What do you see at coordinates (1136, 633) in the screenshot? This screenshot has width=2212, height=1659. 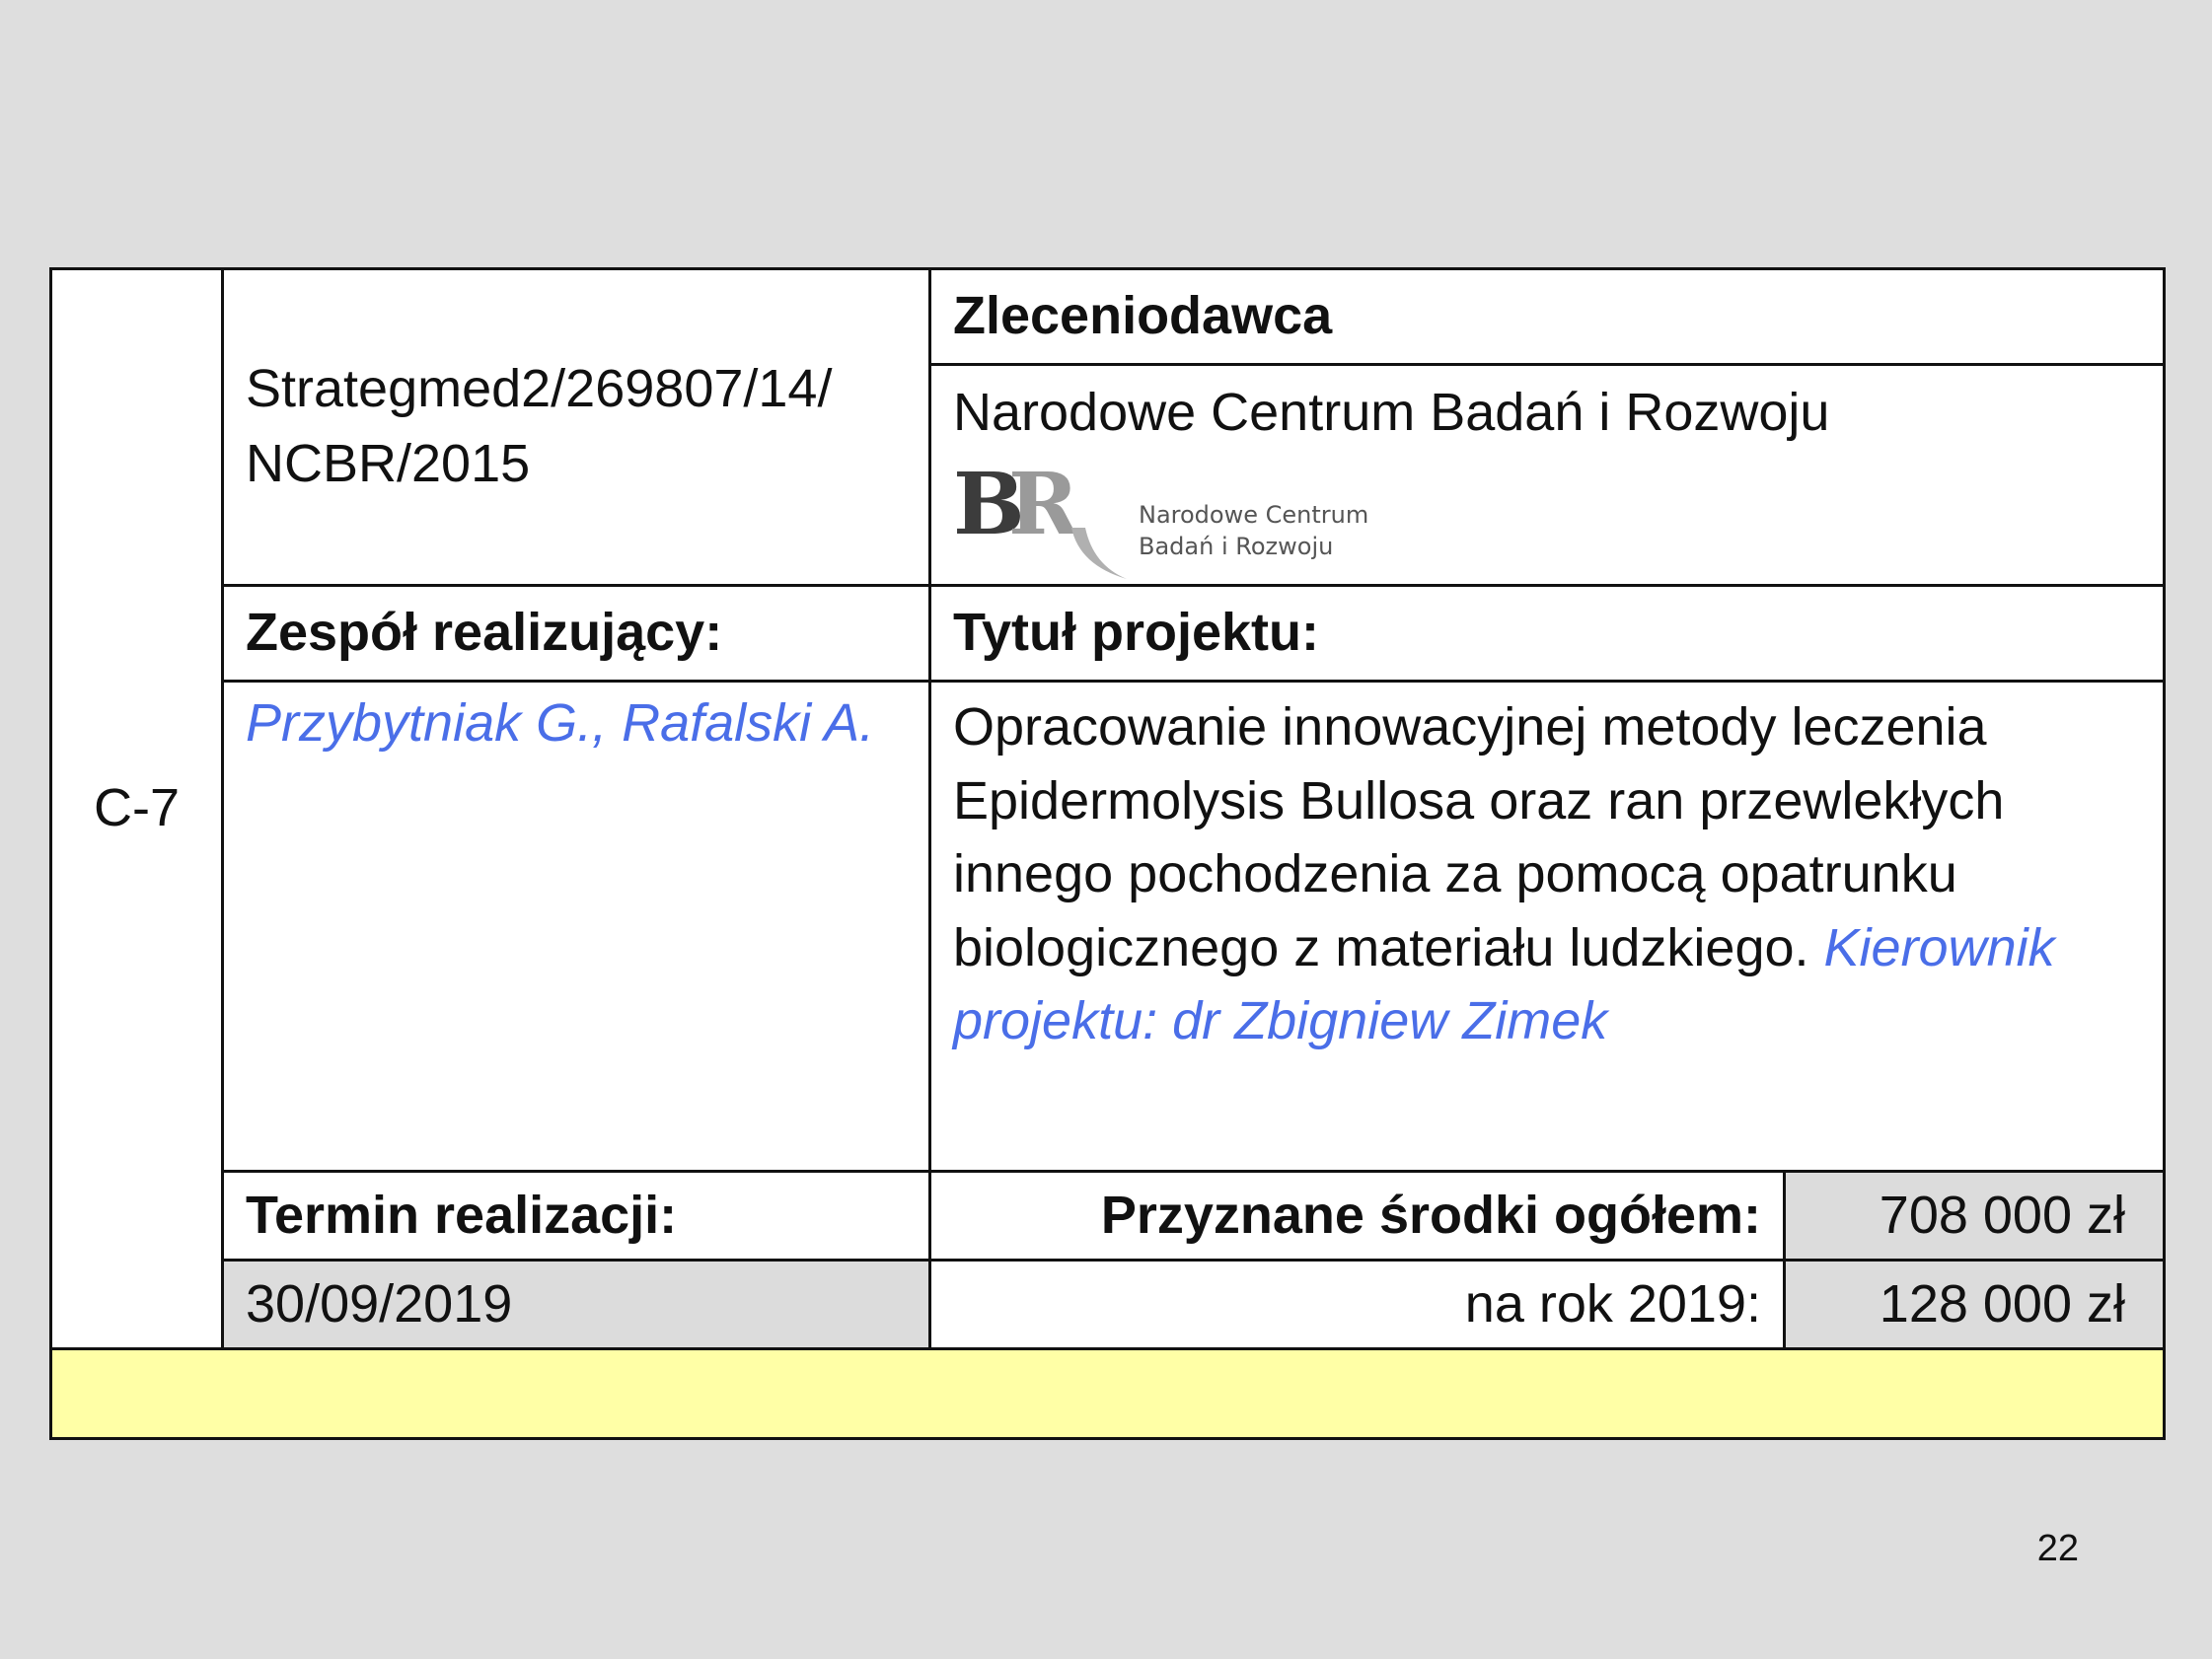 I see `project-title-header: Tytuł projektu:` at bounding box center [1136, 633].